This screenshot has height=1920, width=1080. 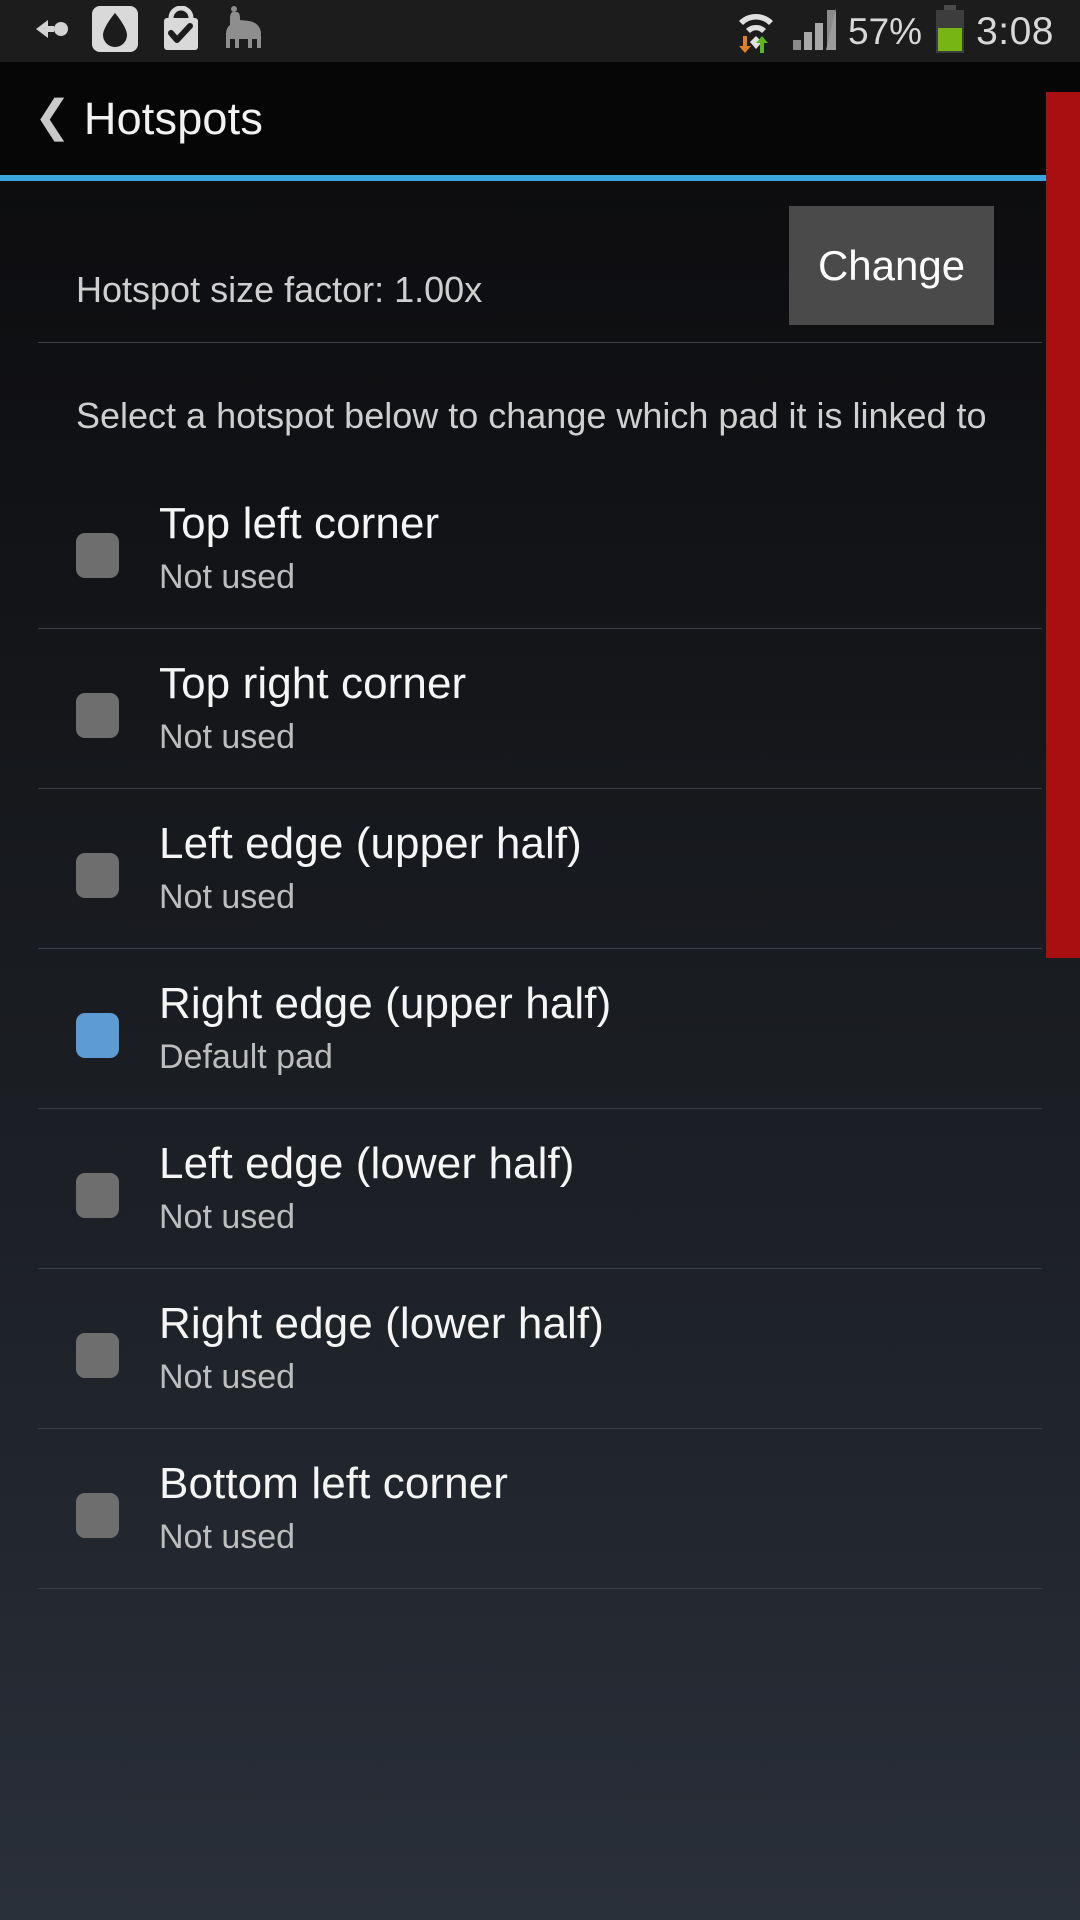 What do you see at coordinates (246, 1057) in the screenshot?
I see `hotspot-status: Default pad` at bounding box center [246, 1057].